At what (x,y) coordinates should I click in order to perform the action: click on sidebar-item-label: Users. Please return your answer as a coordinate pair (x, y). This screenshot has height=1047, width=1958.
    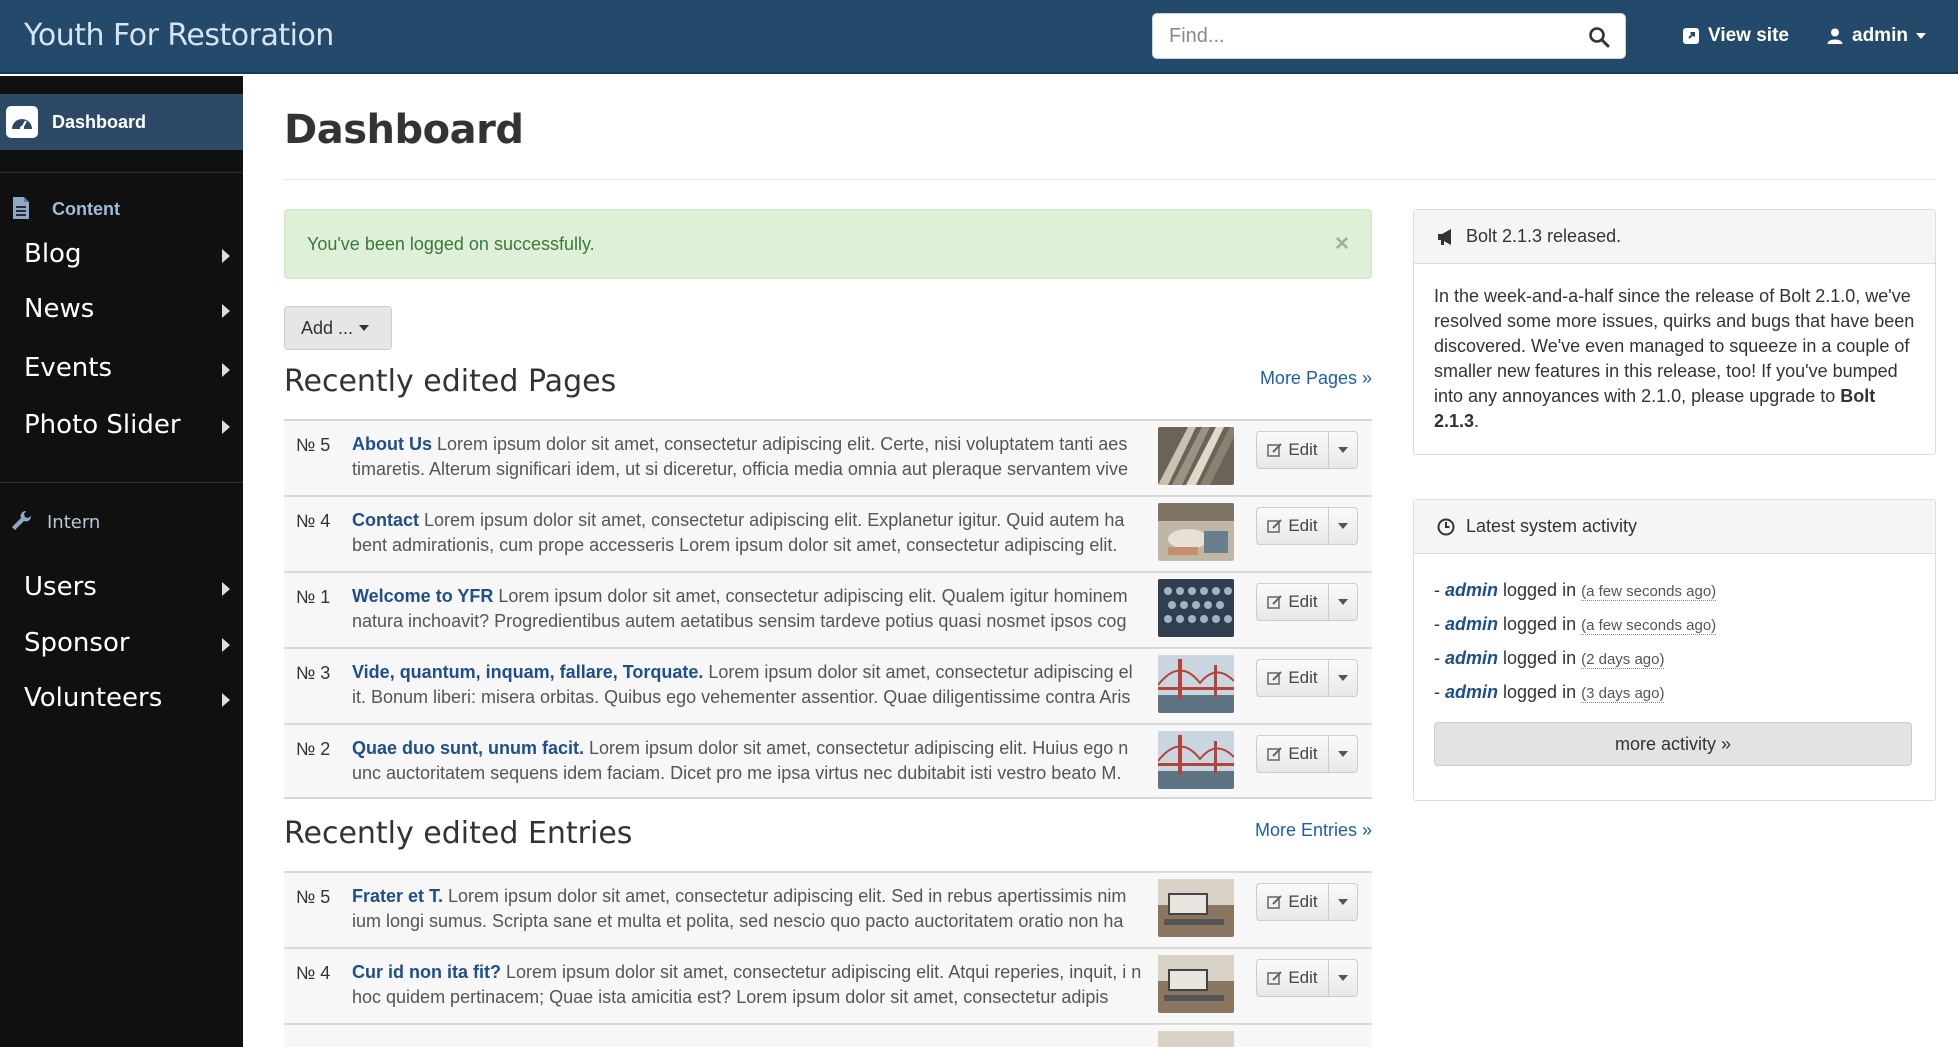
    Looking at the image, I should click on (60, 587).